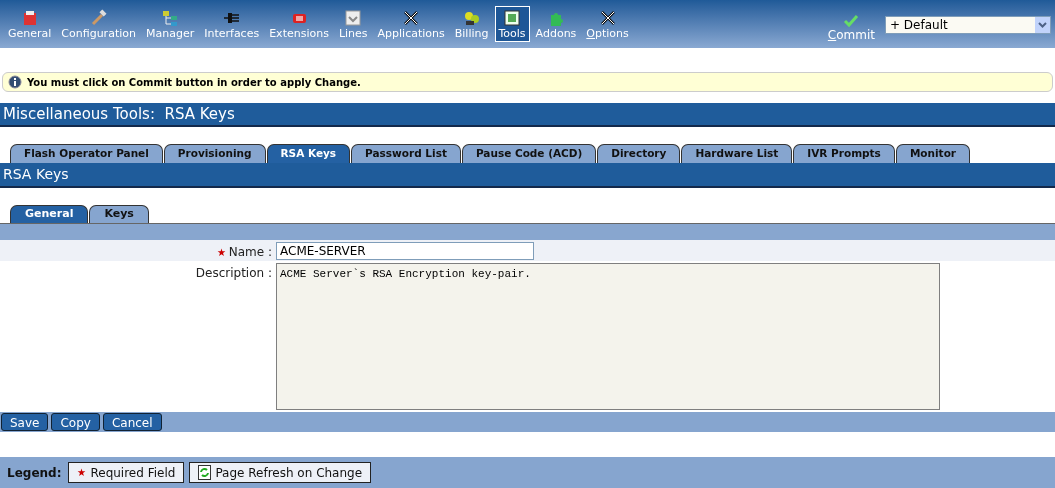 The height and width of the screenshot is (488, 1055). What do you see at coordinates (232, 24) in the screenshot?
I see `toolbar-button: Interfaces` at bounding box center [232, 24].